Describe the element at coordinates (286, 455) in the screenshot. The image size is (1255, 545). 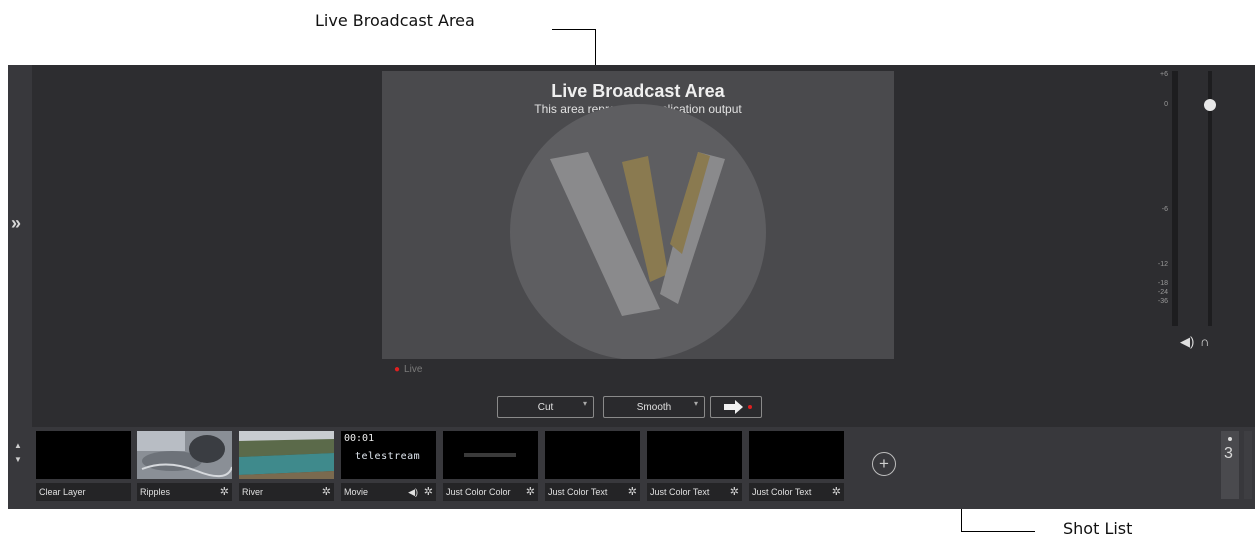
I see `river-thumbnail` at that location.